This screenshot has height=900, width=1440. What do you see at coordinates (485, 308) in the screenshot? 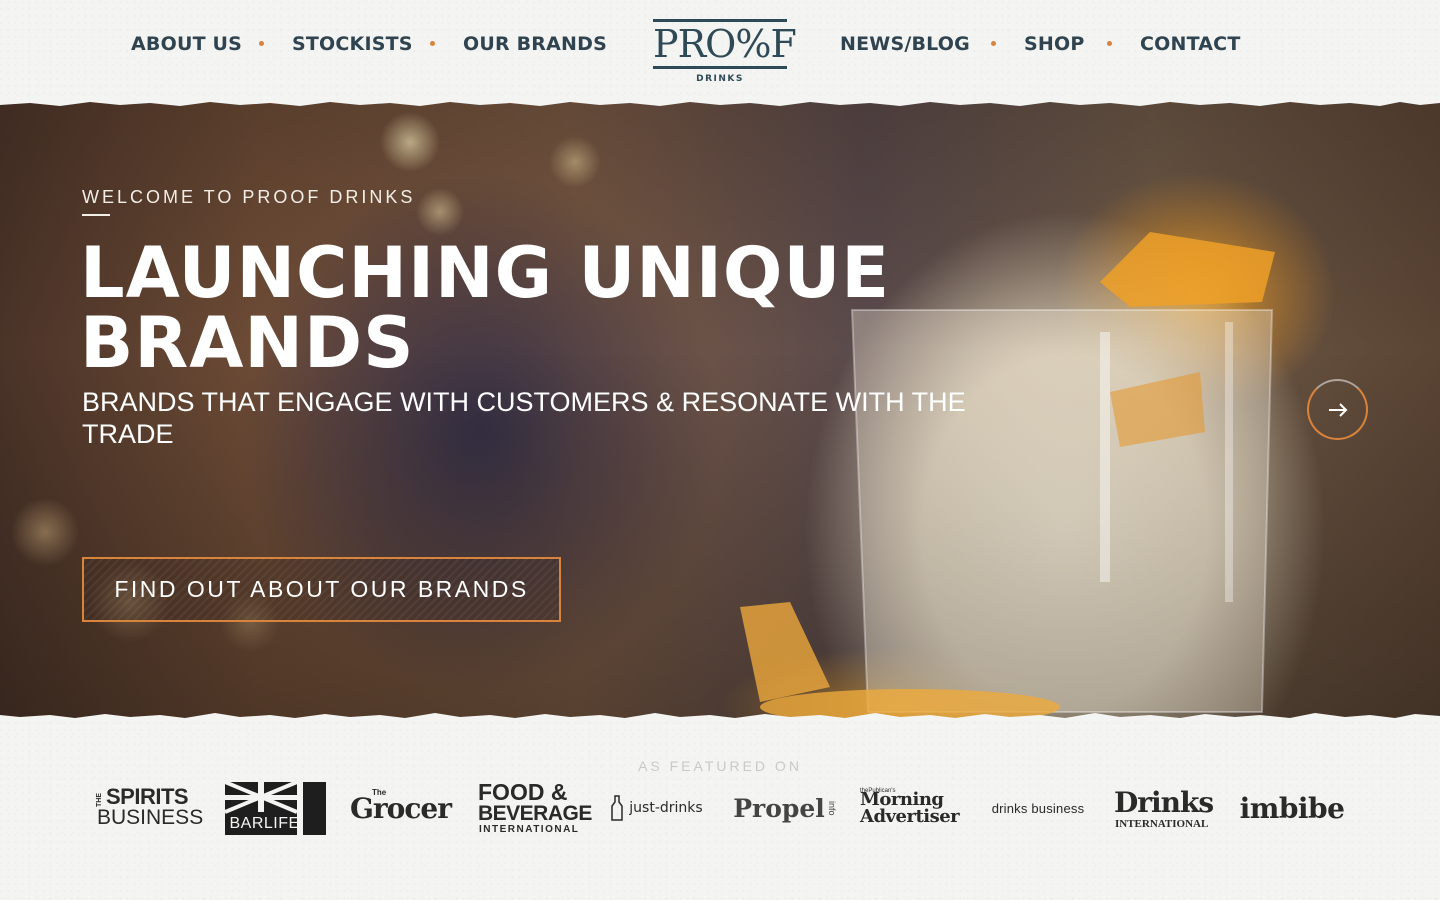
I see `hero-title: LAUNCHING UNIQUE BRANDS` at bounding box center [485, 308].